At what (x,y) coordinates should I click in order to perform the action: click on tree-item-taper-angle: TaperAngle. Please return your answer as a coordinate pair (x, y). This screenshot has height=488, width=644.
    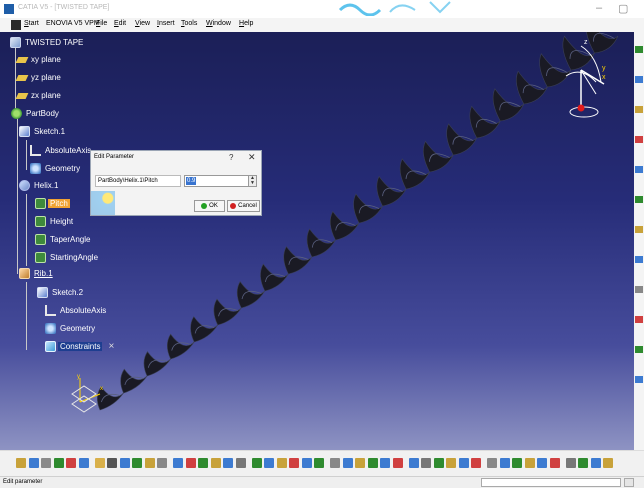
    Looking at the image, I should click on (63, 239).